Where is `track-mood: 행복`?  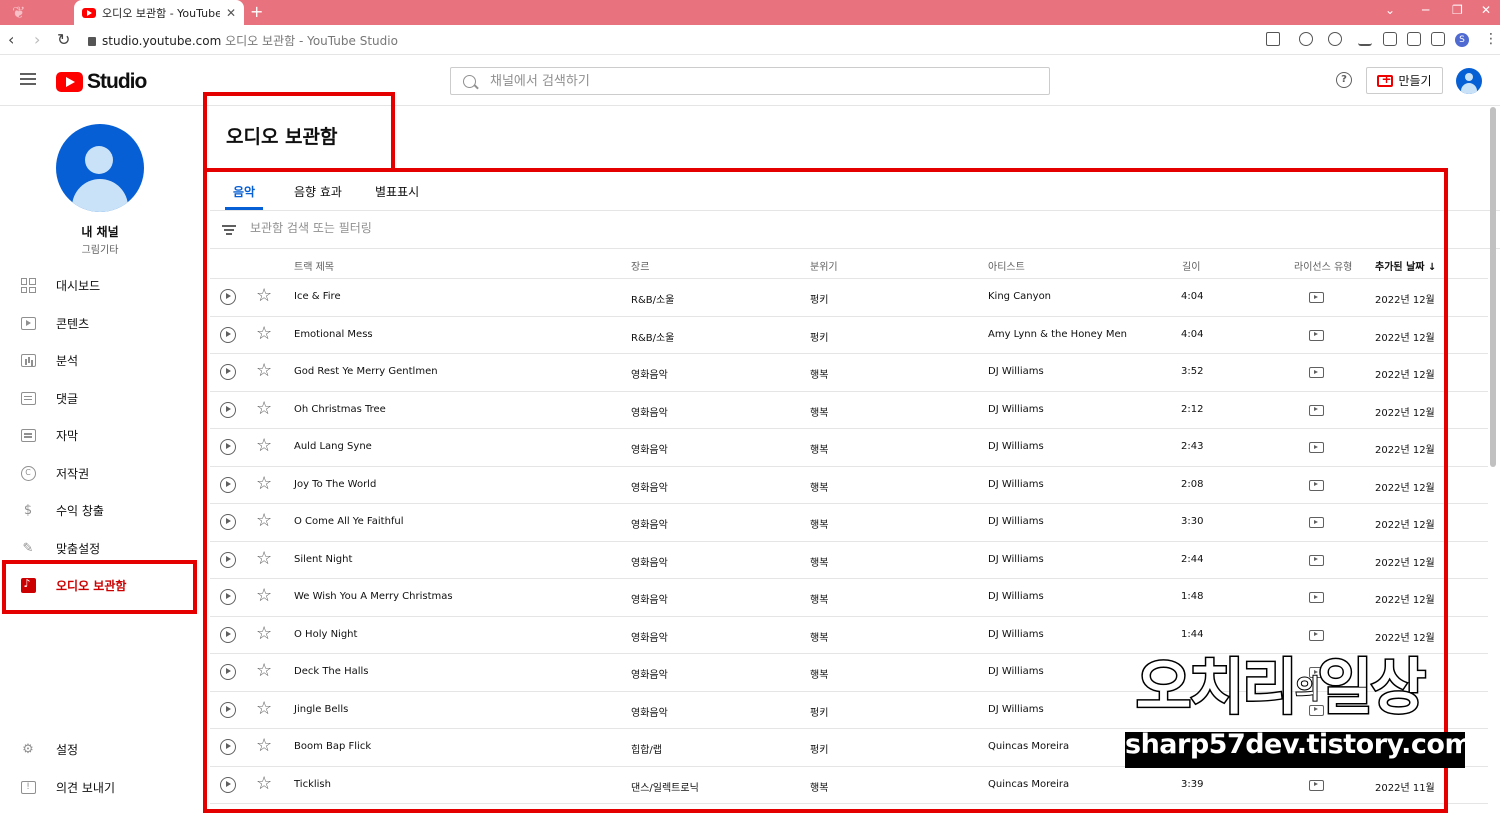
track-mood: 행복 is located at coordinates (819, 563).